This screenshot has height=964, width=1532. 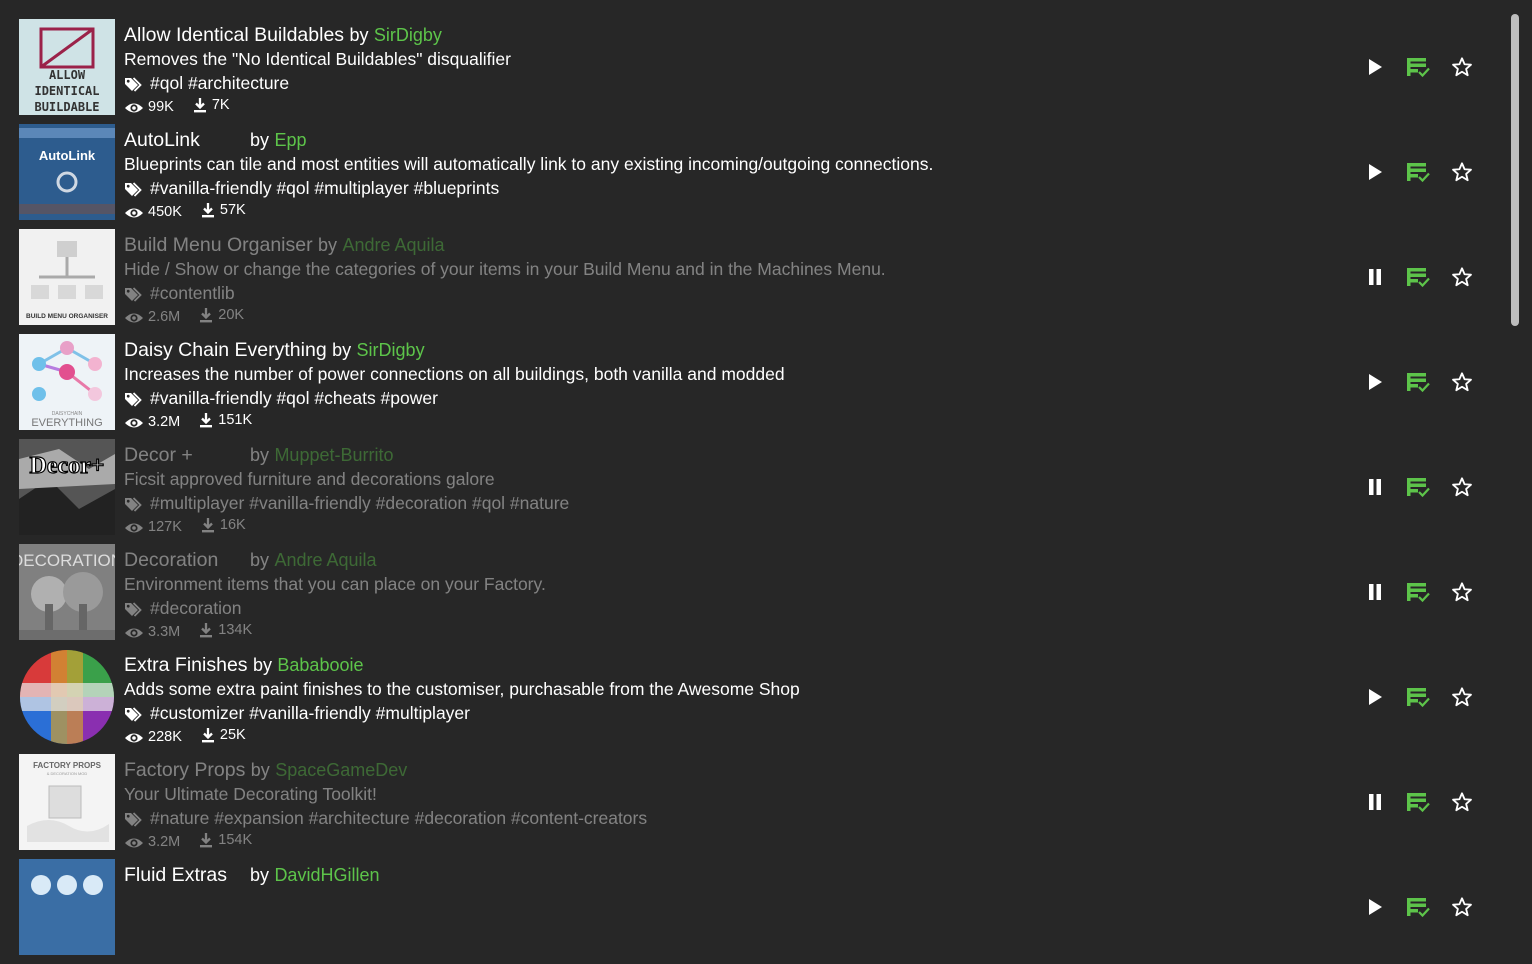 I want to click on mod-thumbnail: DECORATION, so click(x=67, y=592).